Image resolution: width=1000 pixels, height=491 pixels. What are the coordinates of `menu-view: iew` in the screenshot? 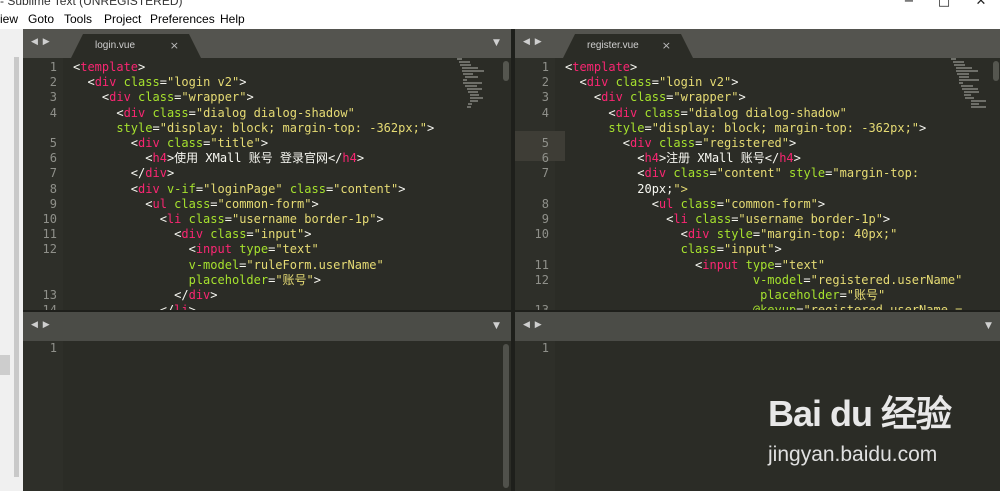 It's located at (9, 19).